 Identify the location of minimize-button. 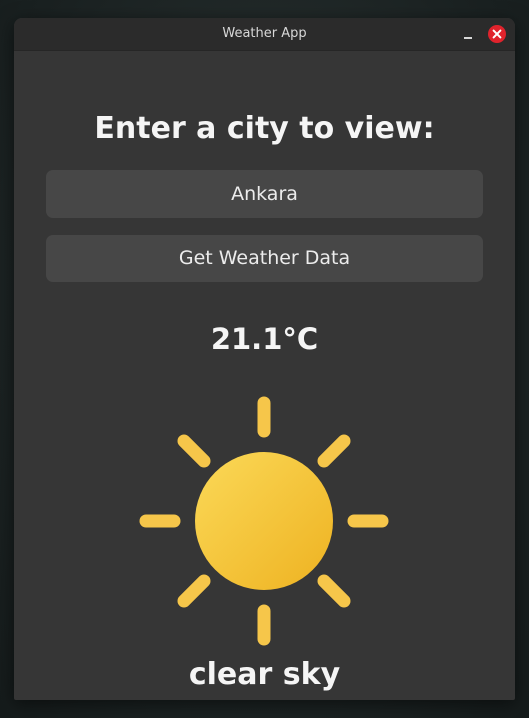
(468, 34).